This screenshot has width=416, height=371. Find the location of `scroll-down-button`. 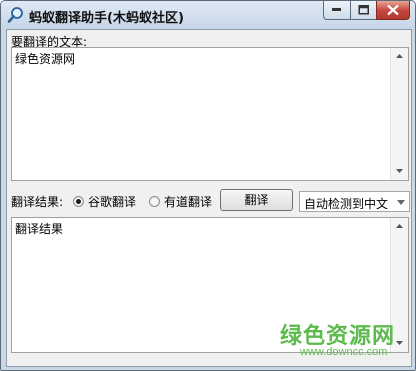

scroll-down-button is located at coordinates (399, 171).